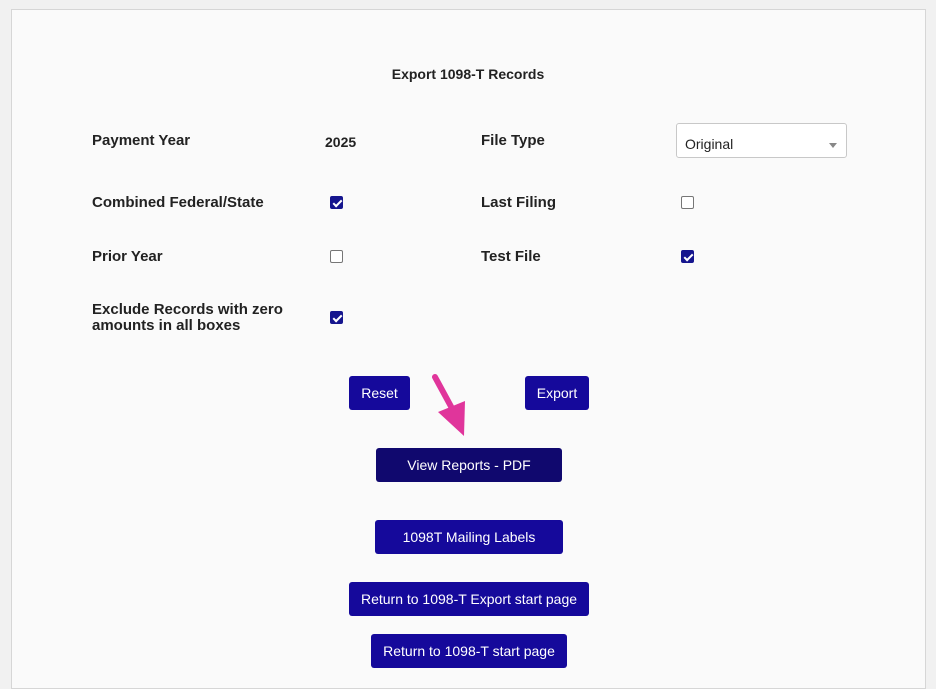  I want to click on export-button: Export, so click(557, 393).